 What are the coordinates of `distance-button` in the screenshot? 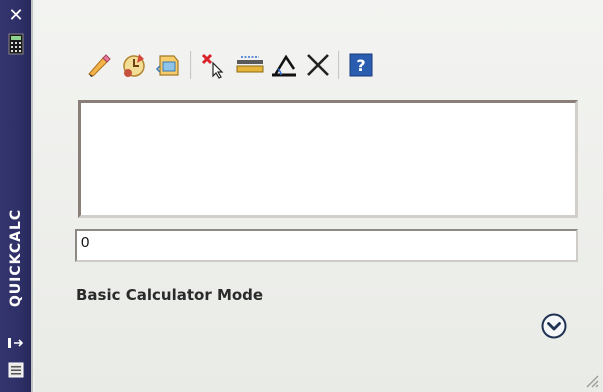 It's located at (250, 65).